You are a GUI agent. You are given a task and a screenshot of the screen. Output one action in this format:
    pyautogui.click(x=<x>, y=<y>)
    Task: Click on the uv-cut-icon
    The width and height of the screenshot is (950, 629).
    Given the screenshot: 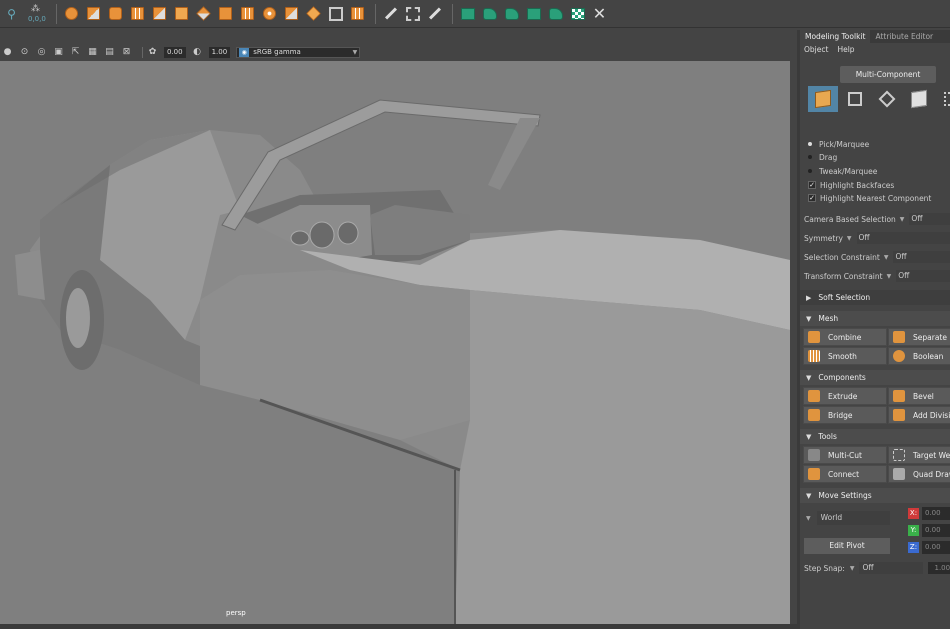 What is the action you would take?
    pyautogui.click(x=533, y=13)
    